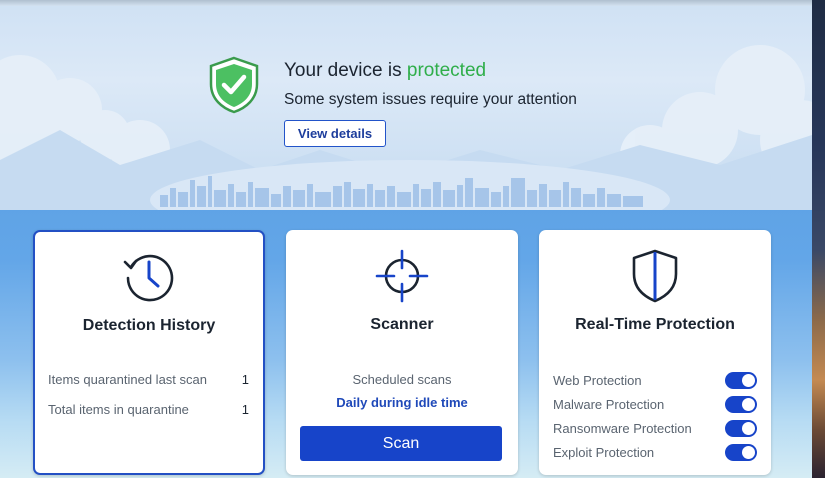  I want to click on web-protection-row: Web Protection, so click(655, 380).